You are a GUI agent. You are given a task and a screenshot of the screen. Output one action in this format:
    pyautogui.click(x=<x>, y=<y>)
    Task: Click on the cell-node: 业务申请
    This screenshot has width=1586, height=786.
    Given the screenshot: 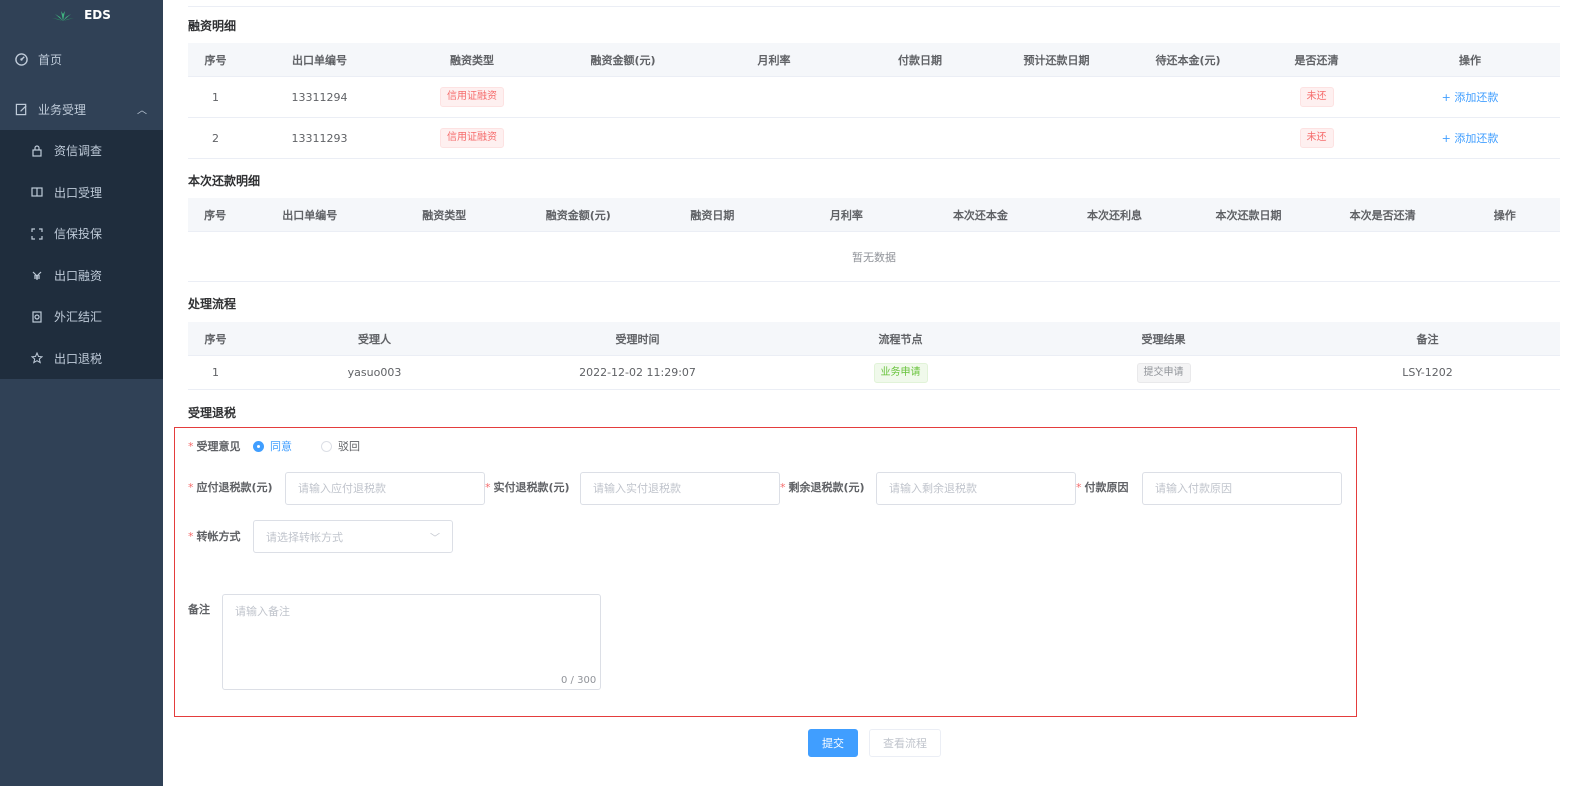 What is the action you would take?
    pyautogui.click(x=900, y=372)
    